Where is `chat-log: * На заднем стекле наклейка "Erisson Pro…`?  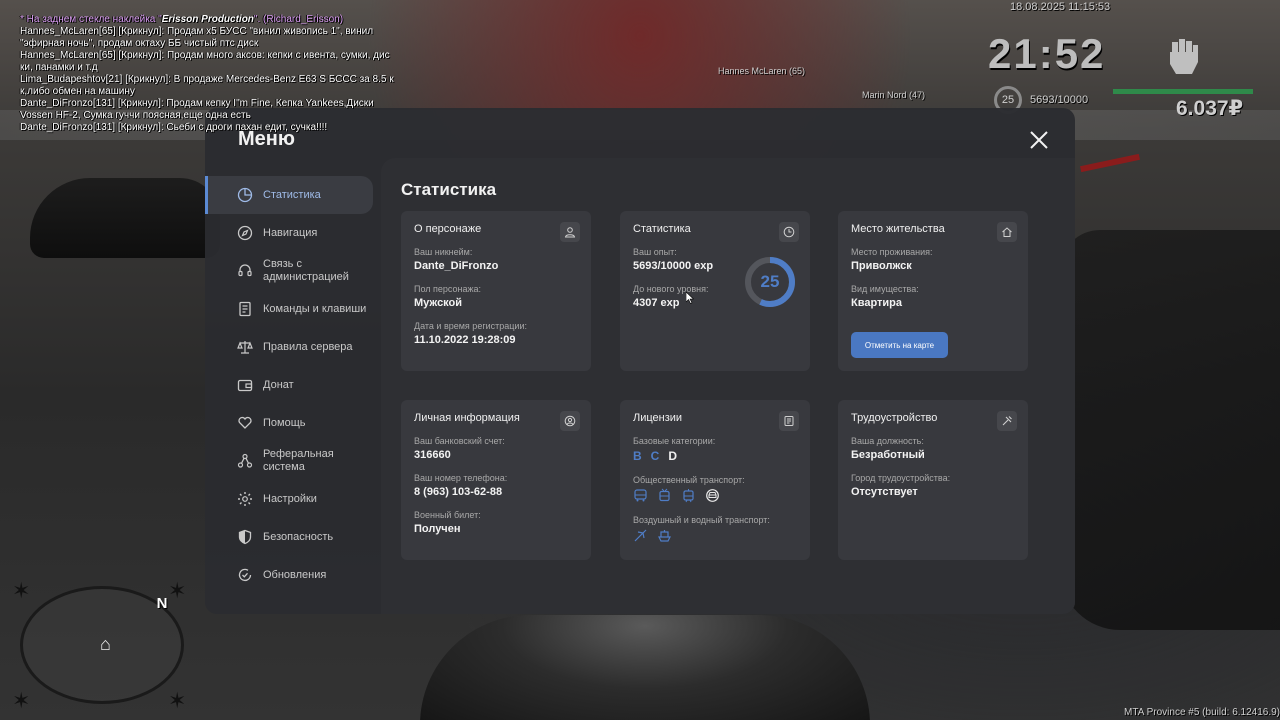
chat-log: * На заднем стекле наклейка "Erisson Pro… is located at coordinates (210, 74).